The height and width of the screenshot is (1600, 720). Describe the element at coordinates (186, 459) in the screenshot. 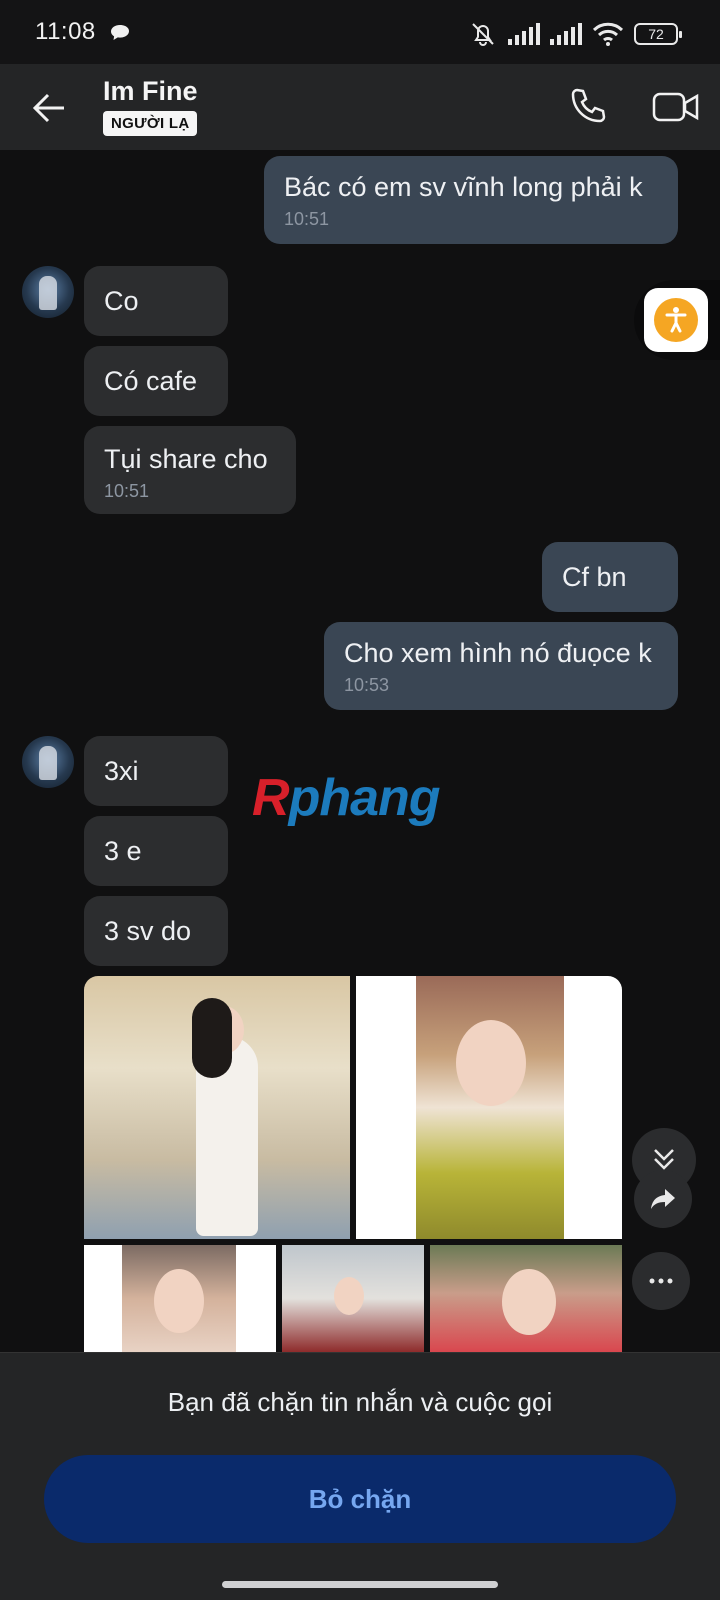

I see `message-text: Tụi share cho` at that location.